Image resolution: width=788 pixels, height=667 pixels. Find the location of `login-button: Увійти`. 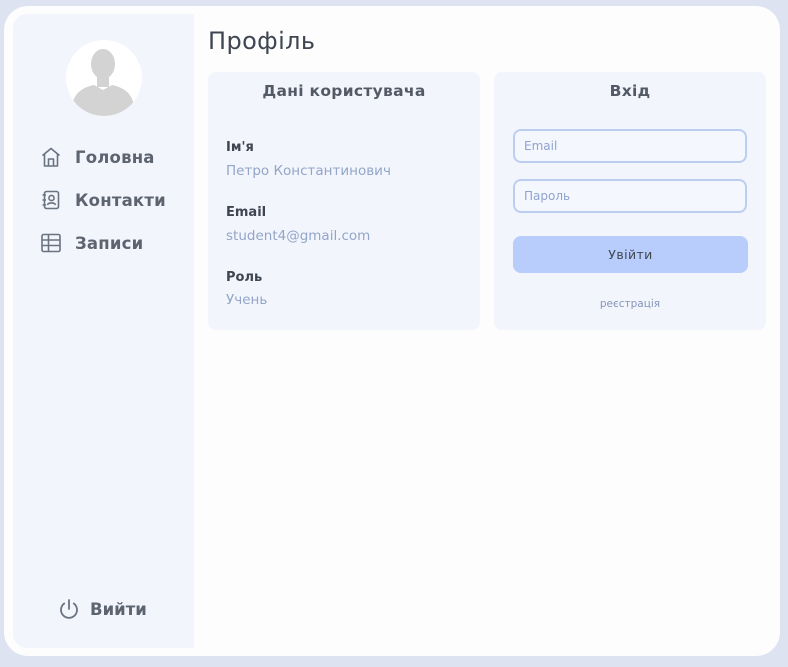

login-button: Увійти is located at coordinates (630, 254).